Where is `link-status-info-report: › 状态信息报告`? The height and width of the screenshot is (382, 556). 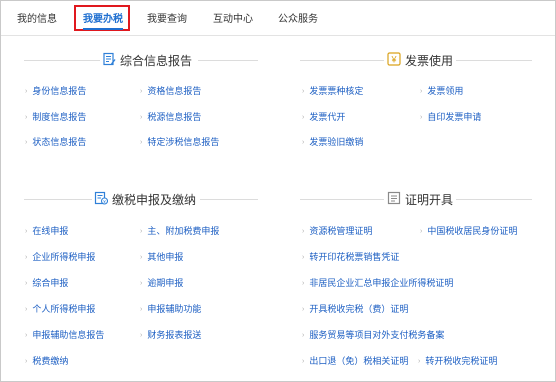 link-status-info-report: › 状态信息报告 is located at coordinates (55, 141).